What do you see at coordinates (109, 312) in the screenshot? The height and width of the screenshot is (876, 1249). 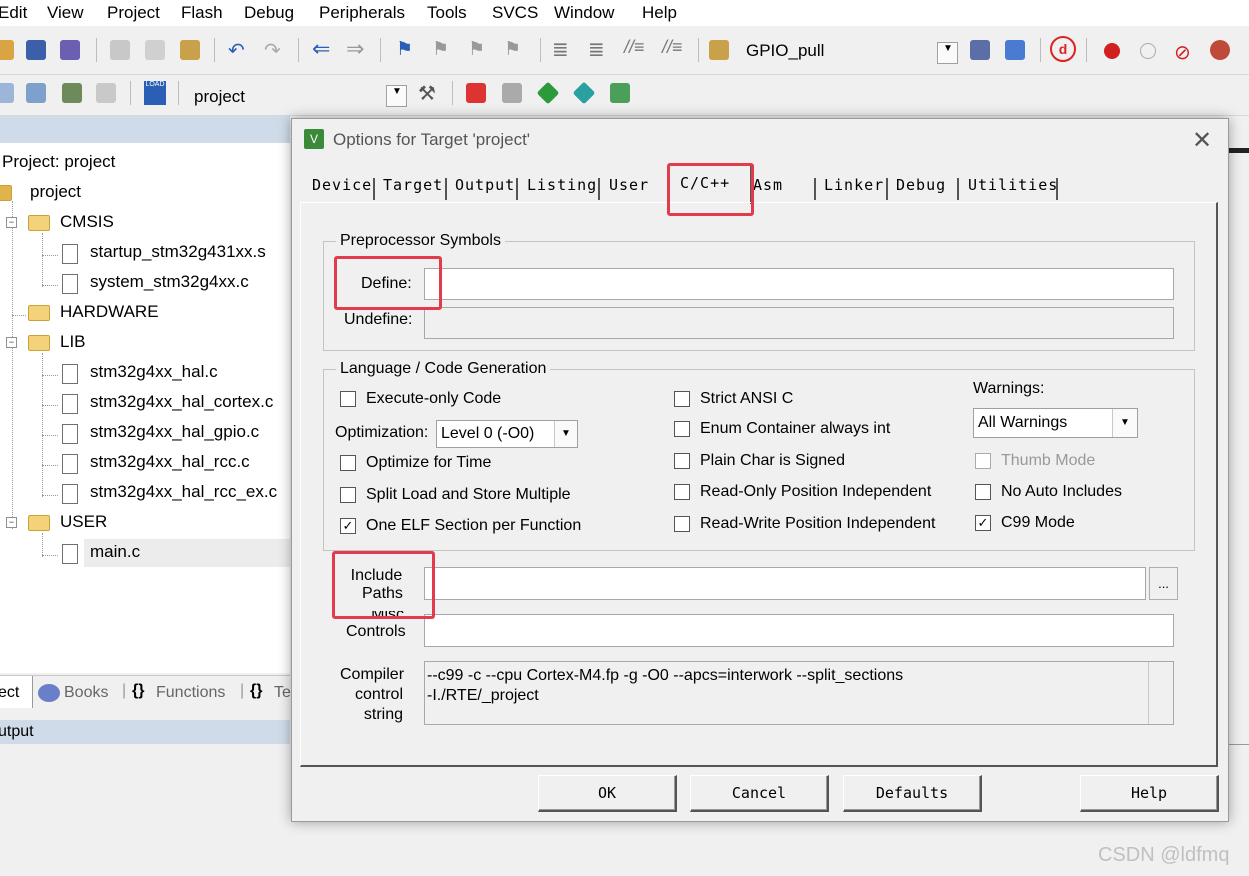 I see `tree-item-hardware: HARDWARE` at bounding box center [109, 312].